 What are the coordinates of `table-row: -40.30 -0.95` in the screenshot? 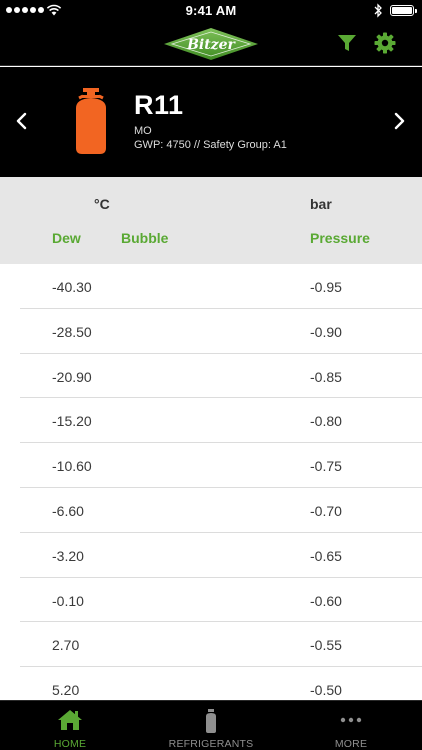 It's located at (211, 286).